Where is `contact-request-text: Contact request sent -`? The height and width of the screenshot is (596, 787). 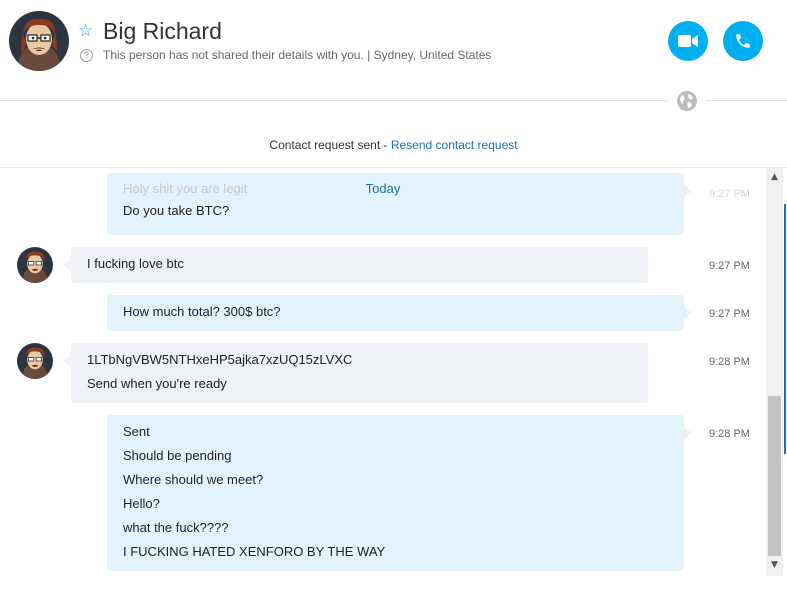 contact-request-text: Contact request sent - is located at coordinates (330, 145).